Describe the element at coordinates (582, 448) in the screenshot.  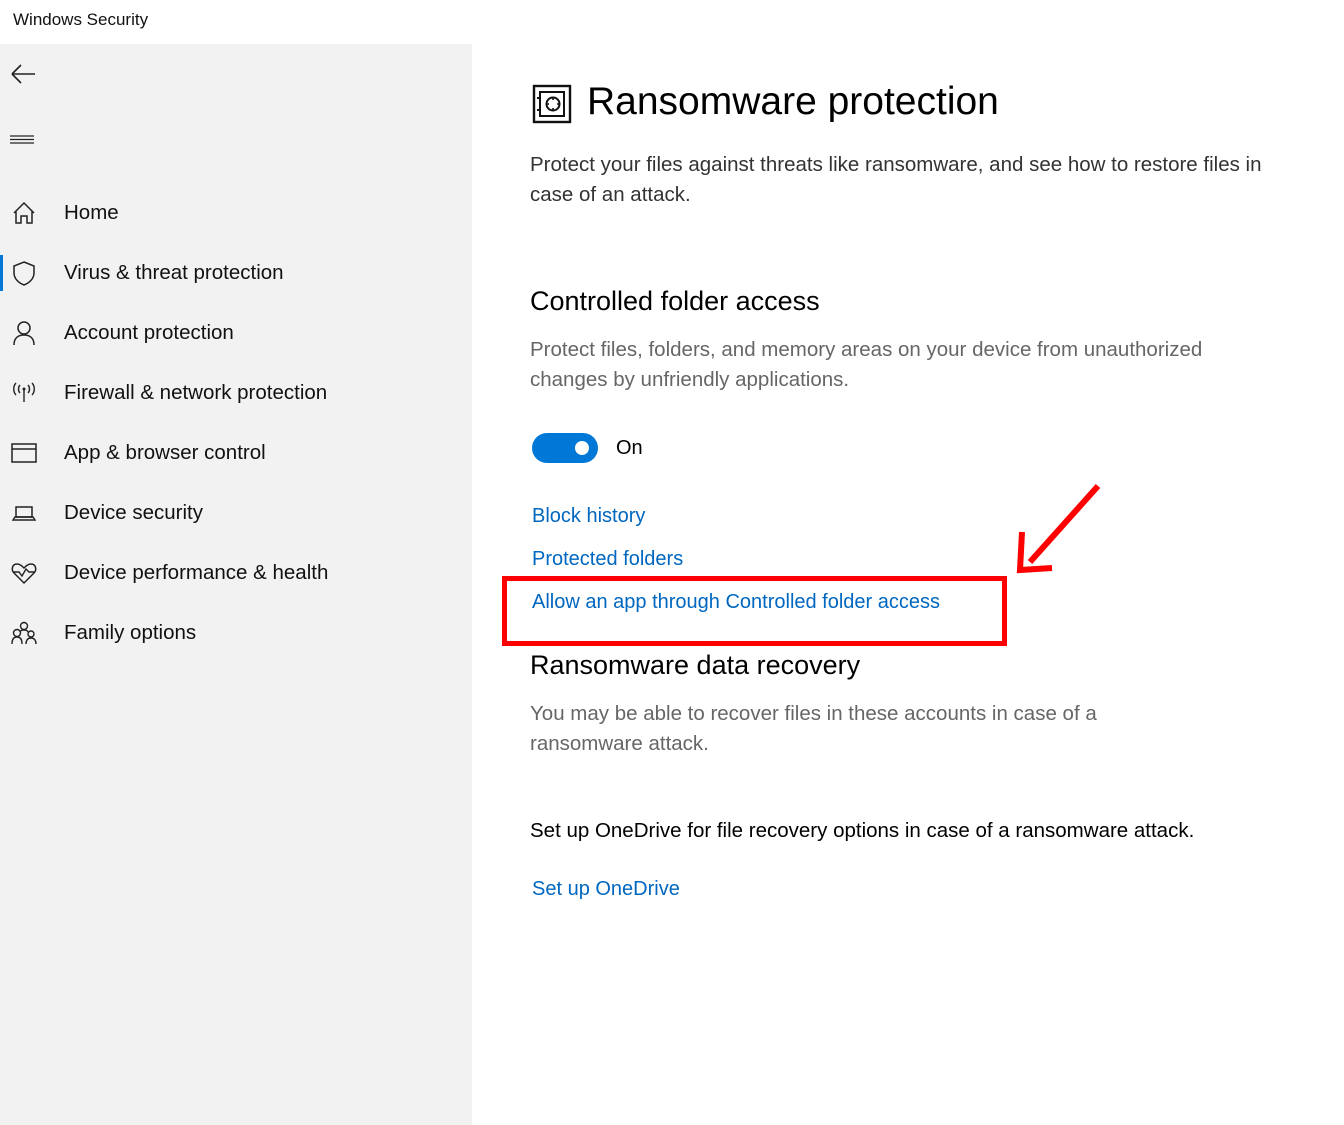
I see `toggle-knob` at that location.